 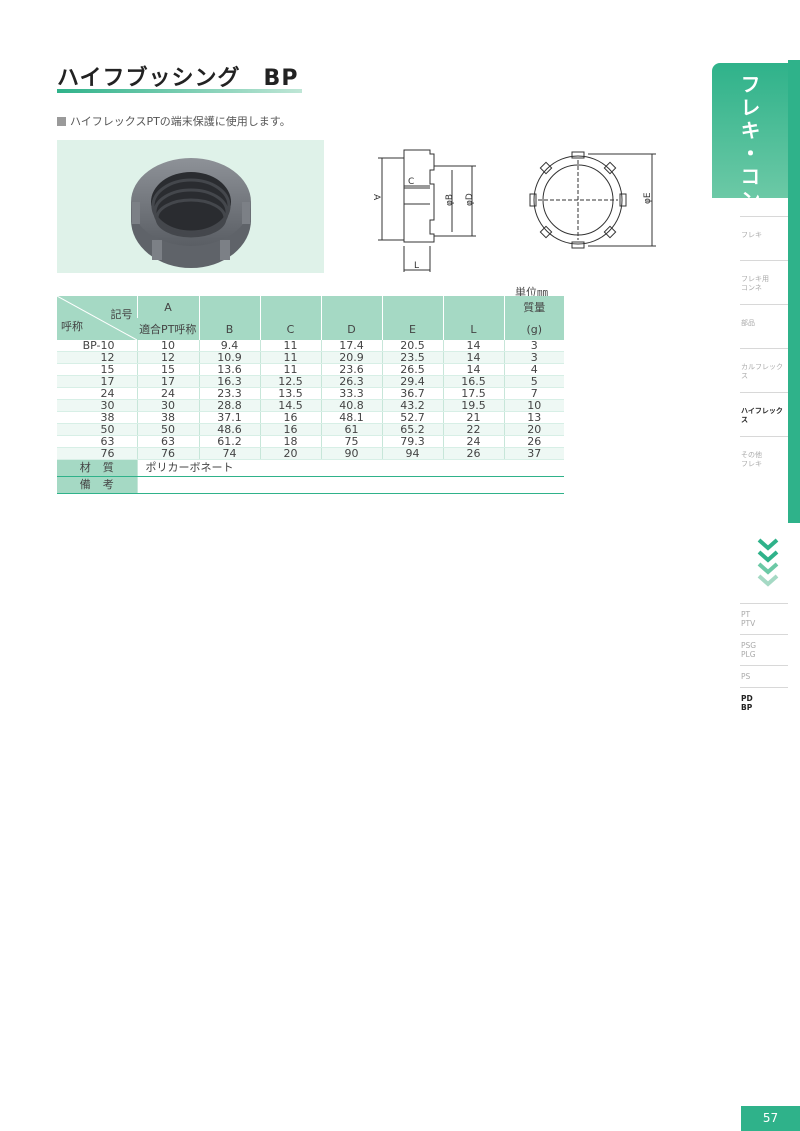 What do you see at coordinates (290, 453) in the screenshot?
I see `table-cell: 20` at bounding box center [290, 453].